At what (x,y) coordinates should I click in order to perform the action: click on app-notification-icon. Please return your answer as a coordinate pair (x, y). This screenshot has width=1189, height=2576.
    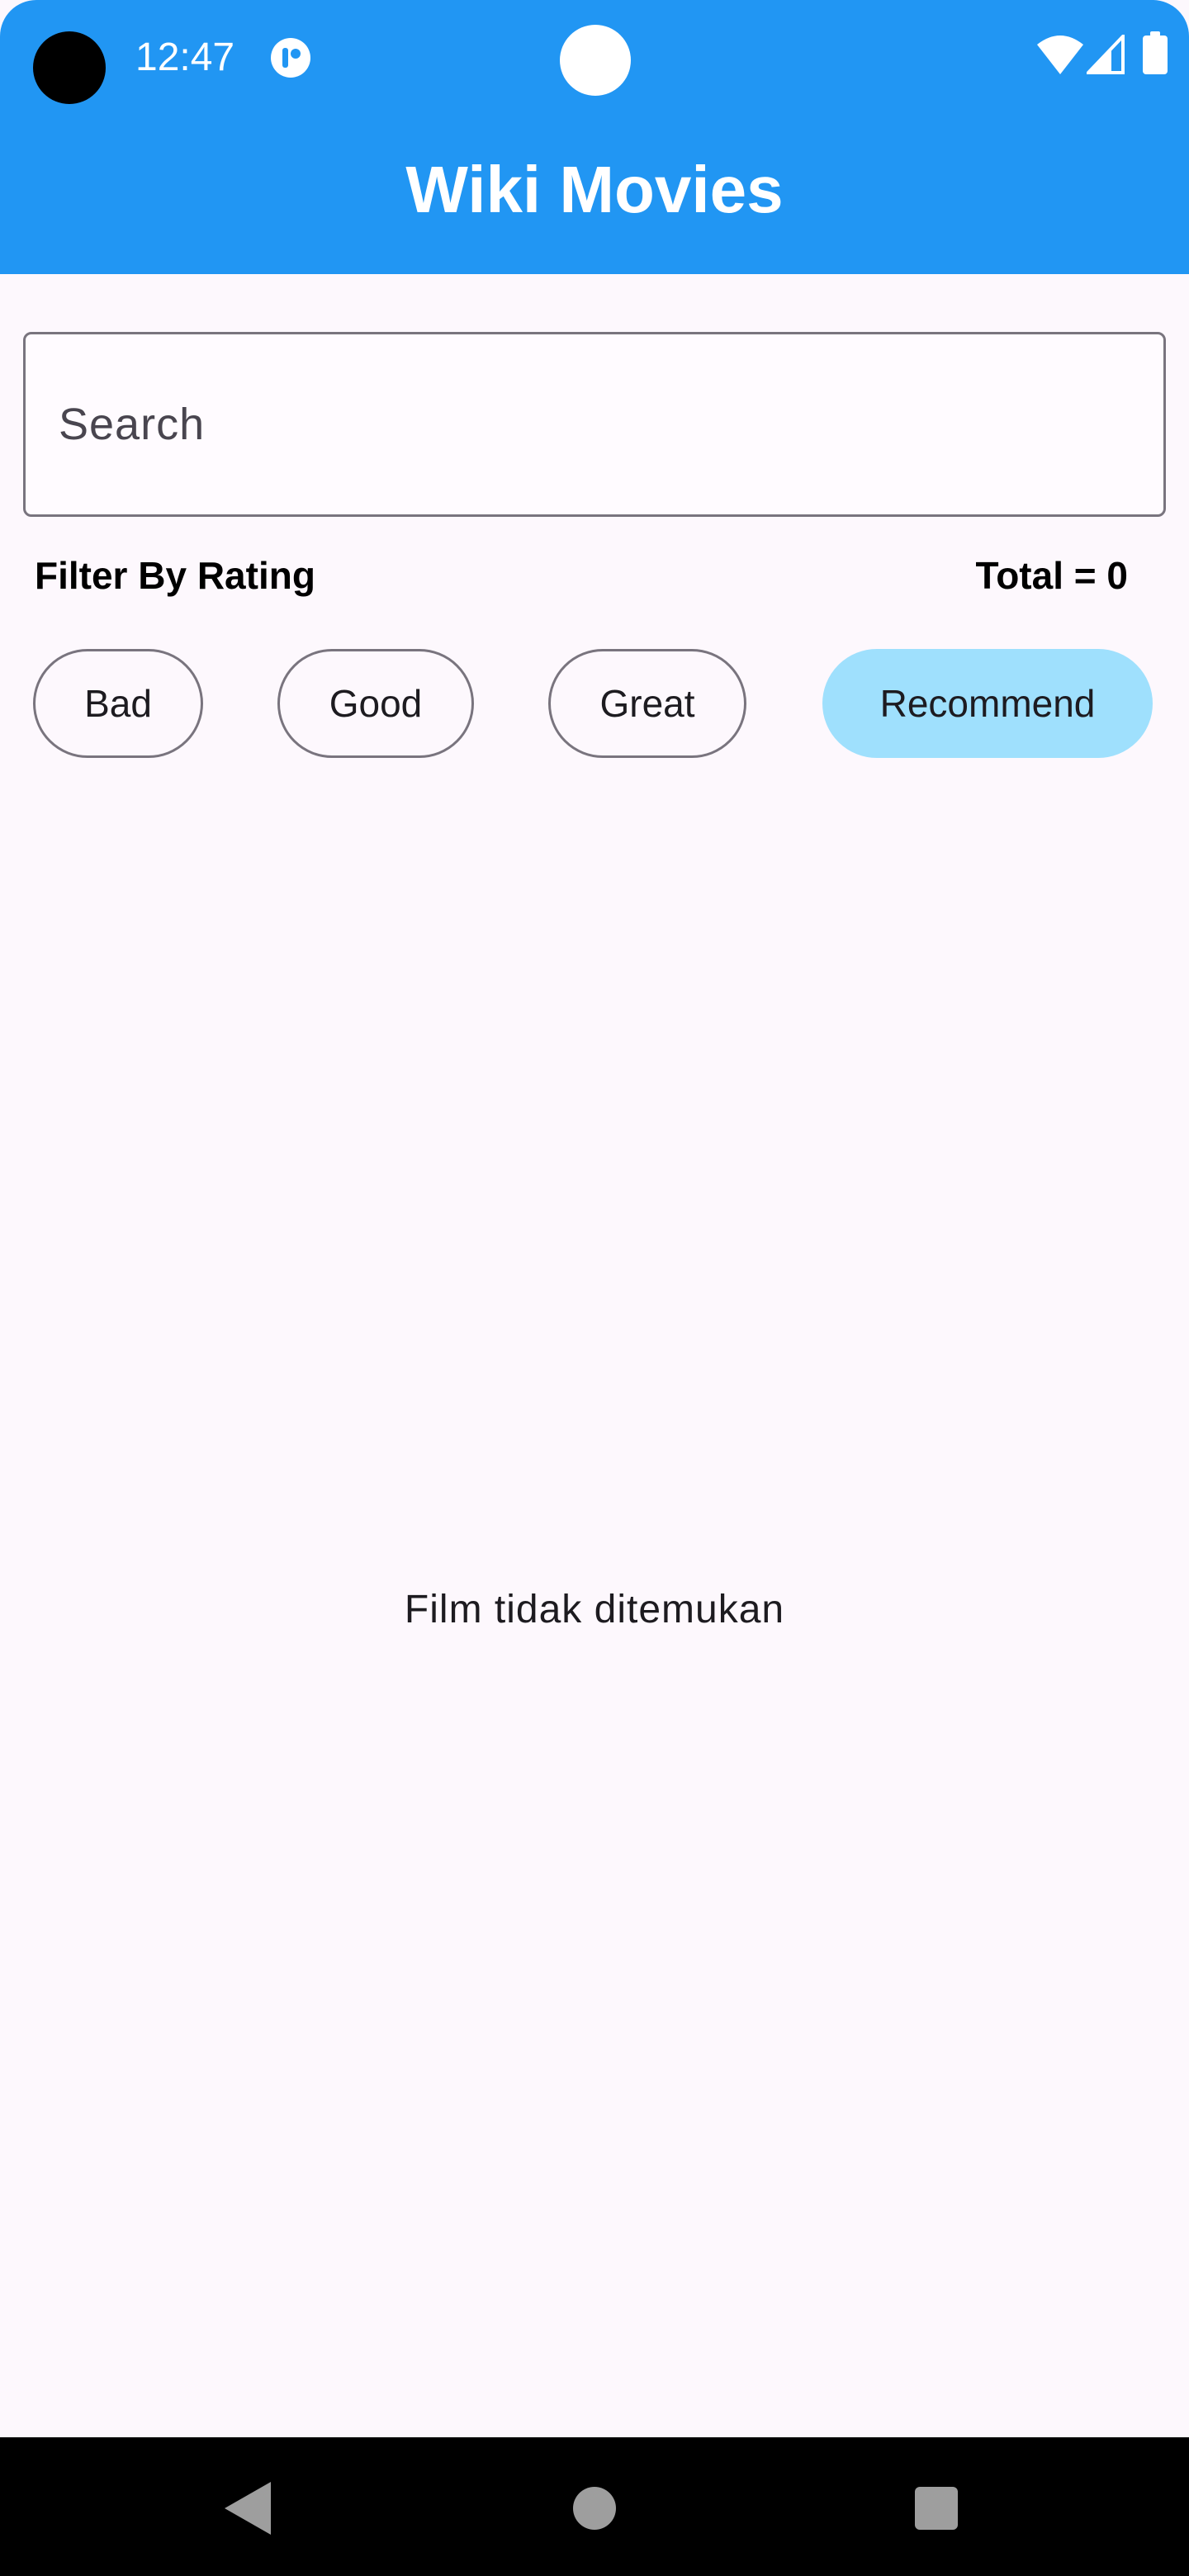
    Looking at the image, I should click on (290, 58).